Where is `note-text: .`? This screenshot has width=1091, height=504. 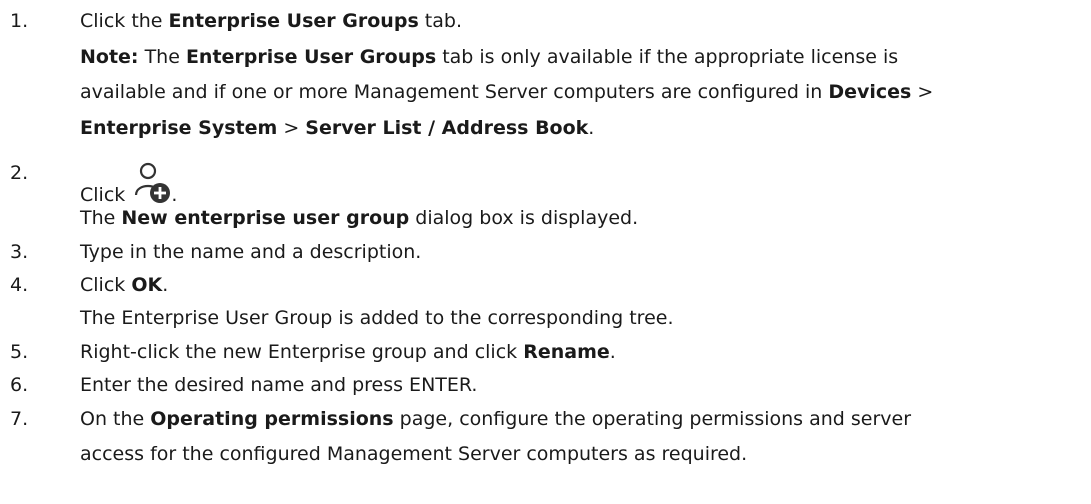
note-text: . is located at coordinates (591, 128).